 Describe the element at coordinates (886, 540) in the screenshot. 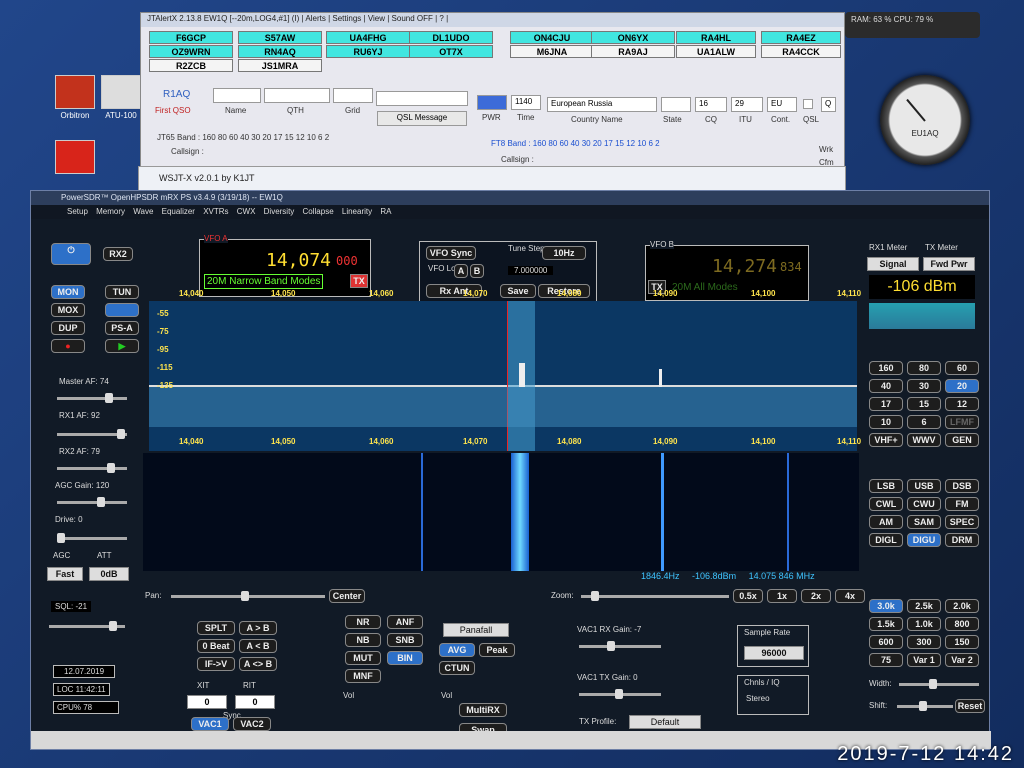

I see `mode-button-digl: DIGL` at that location.